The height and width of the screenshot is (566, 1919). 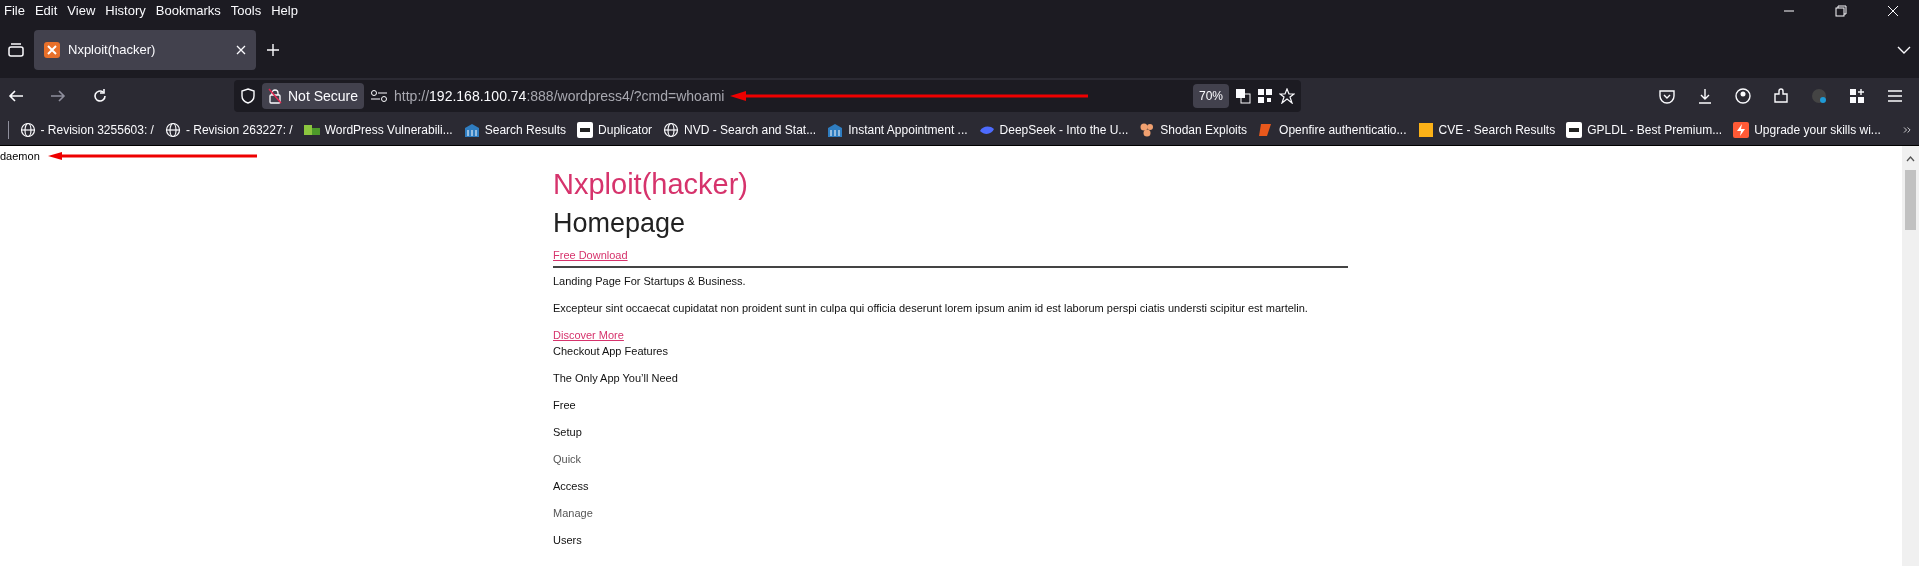 I want to click on scrollbar, so click(x=1910, y=356).